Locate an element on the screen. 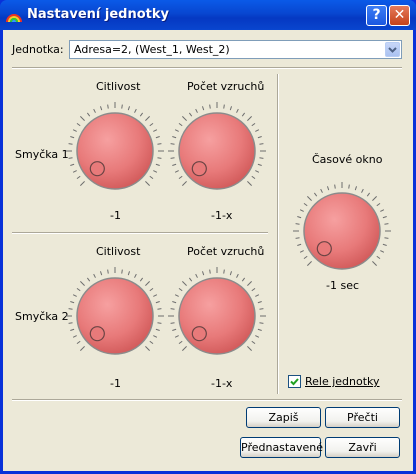 The image size is (416, 474). loop2-label: Smyčka 2 is located at coordinates (42, 316).